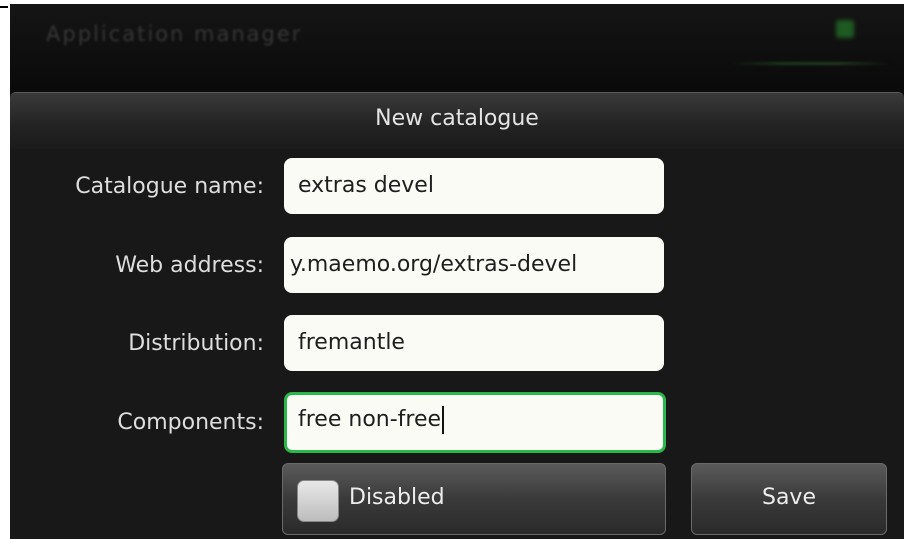  I want to click on save-button-label: Save, so click(788, 497).